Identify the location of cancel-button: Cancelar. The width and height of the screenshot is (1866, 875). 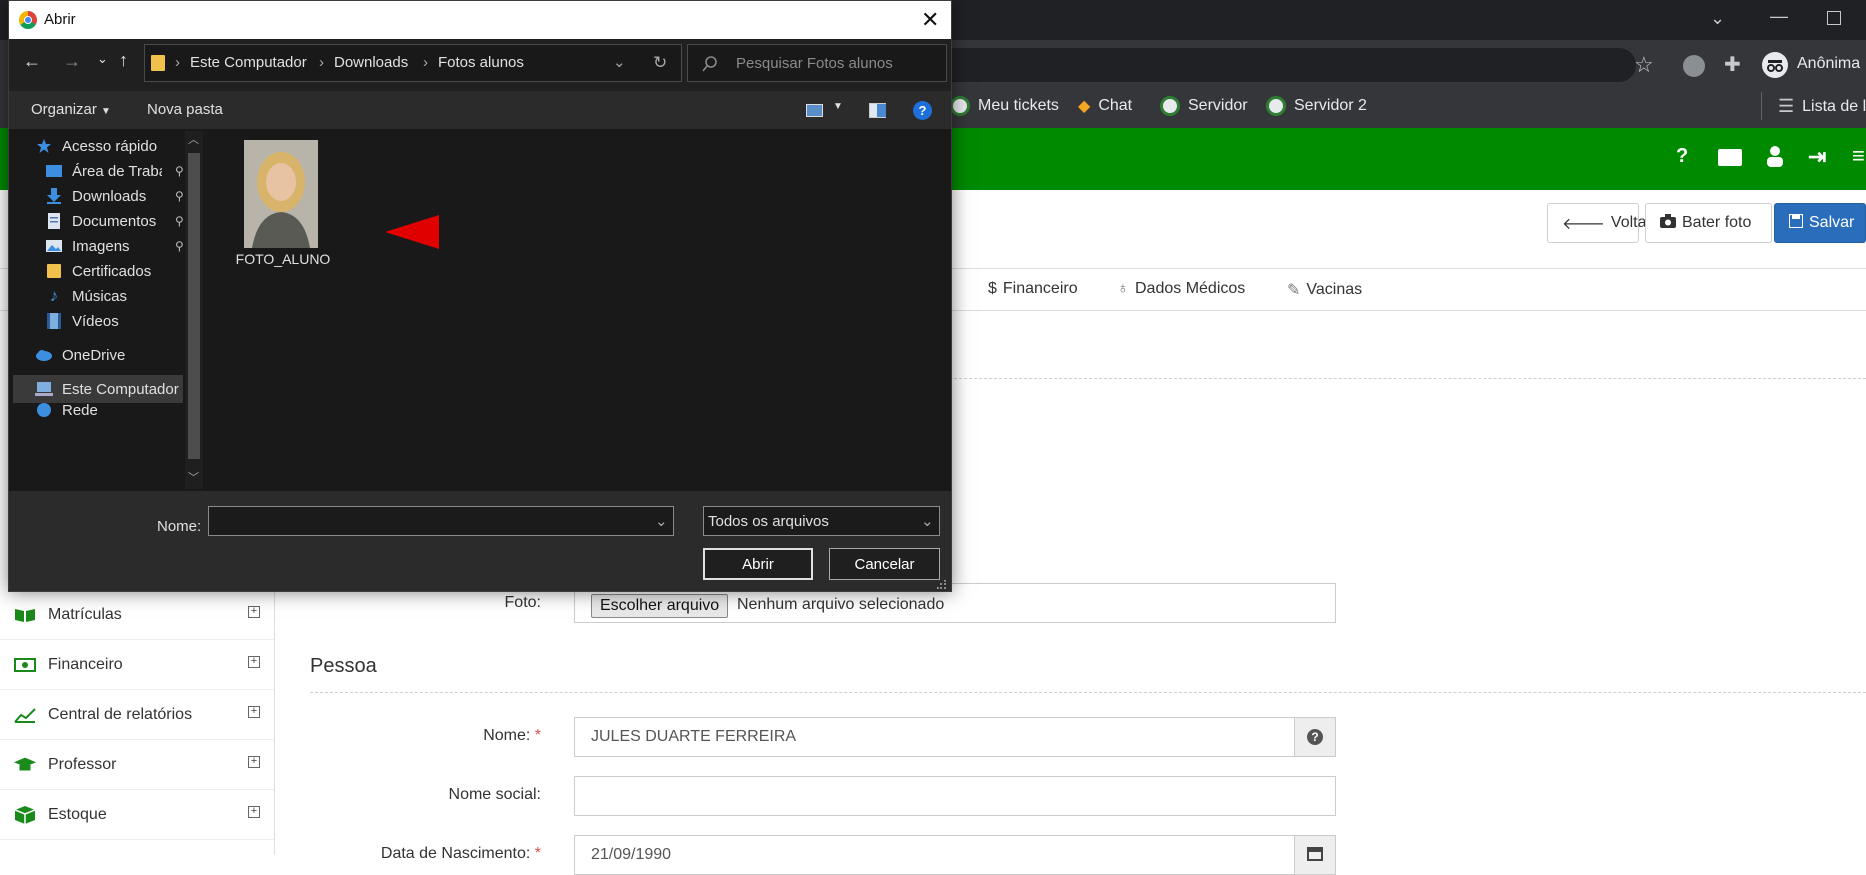
(884, 564).